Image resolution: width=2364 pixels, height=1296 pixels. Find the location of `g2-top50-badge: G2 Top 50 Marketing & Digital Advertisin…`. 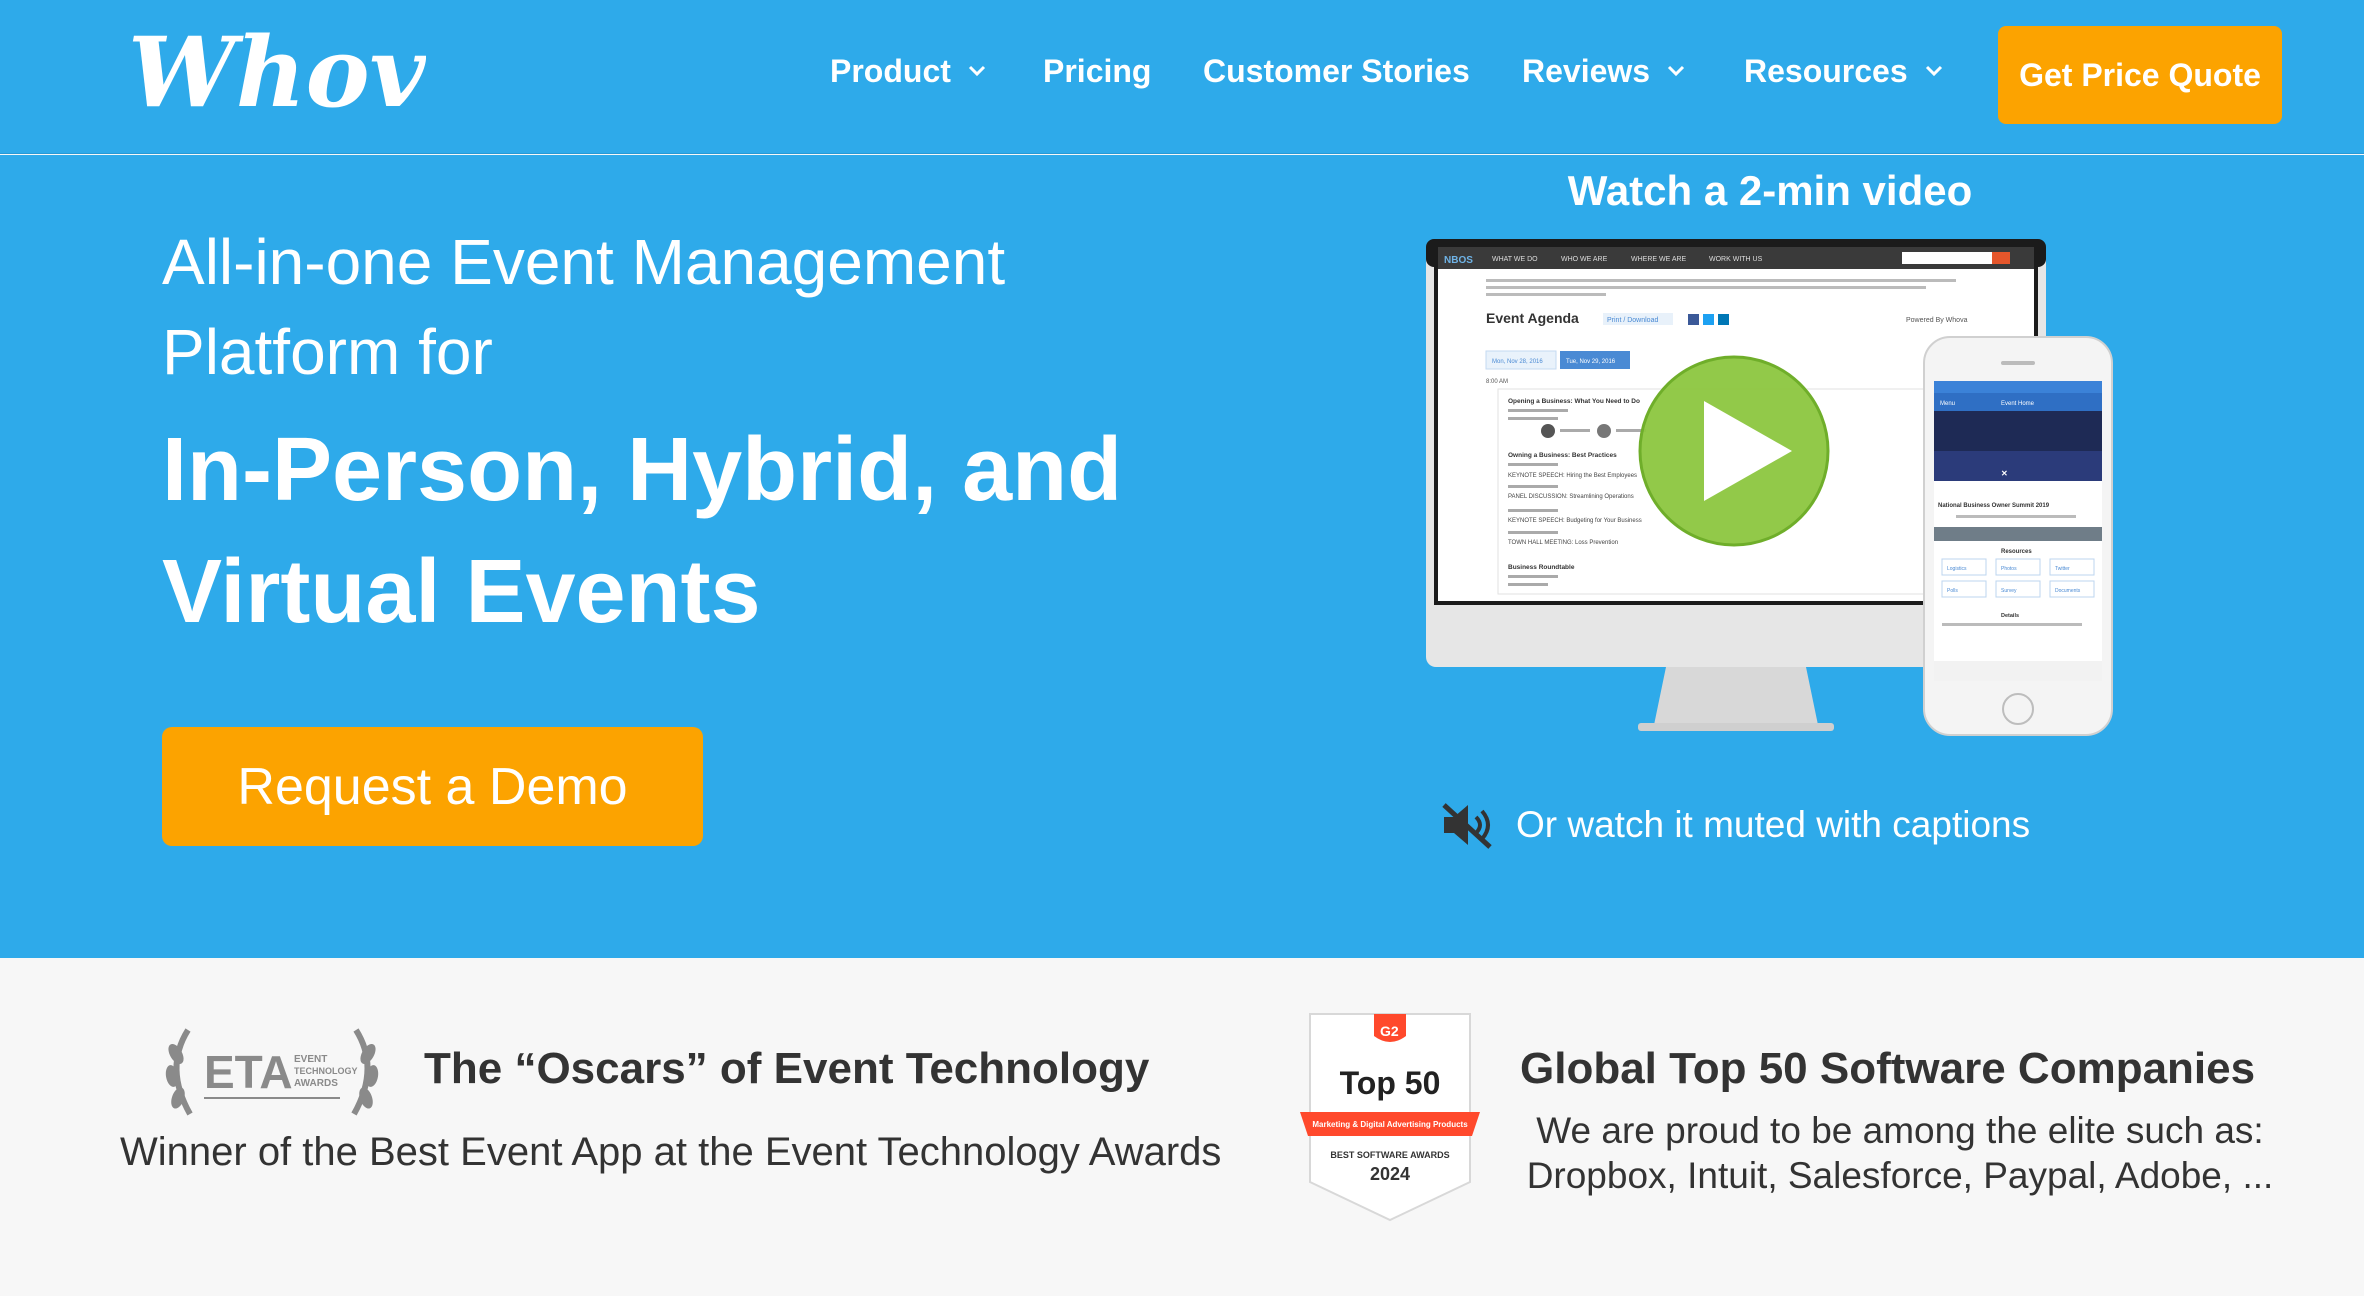

g2-top50-badge: G2 Top 50 Marketing & Digital Advertisin… is located at coordinates (1390, 1117).